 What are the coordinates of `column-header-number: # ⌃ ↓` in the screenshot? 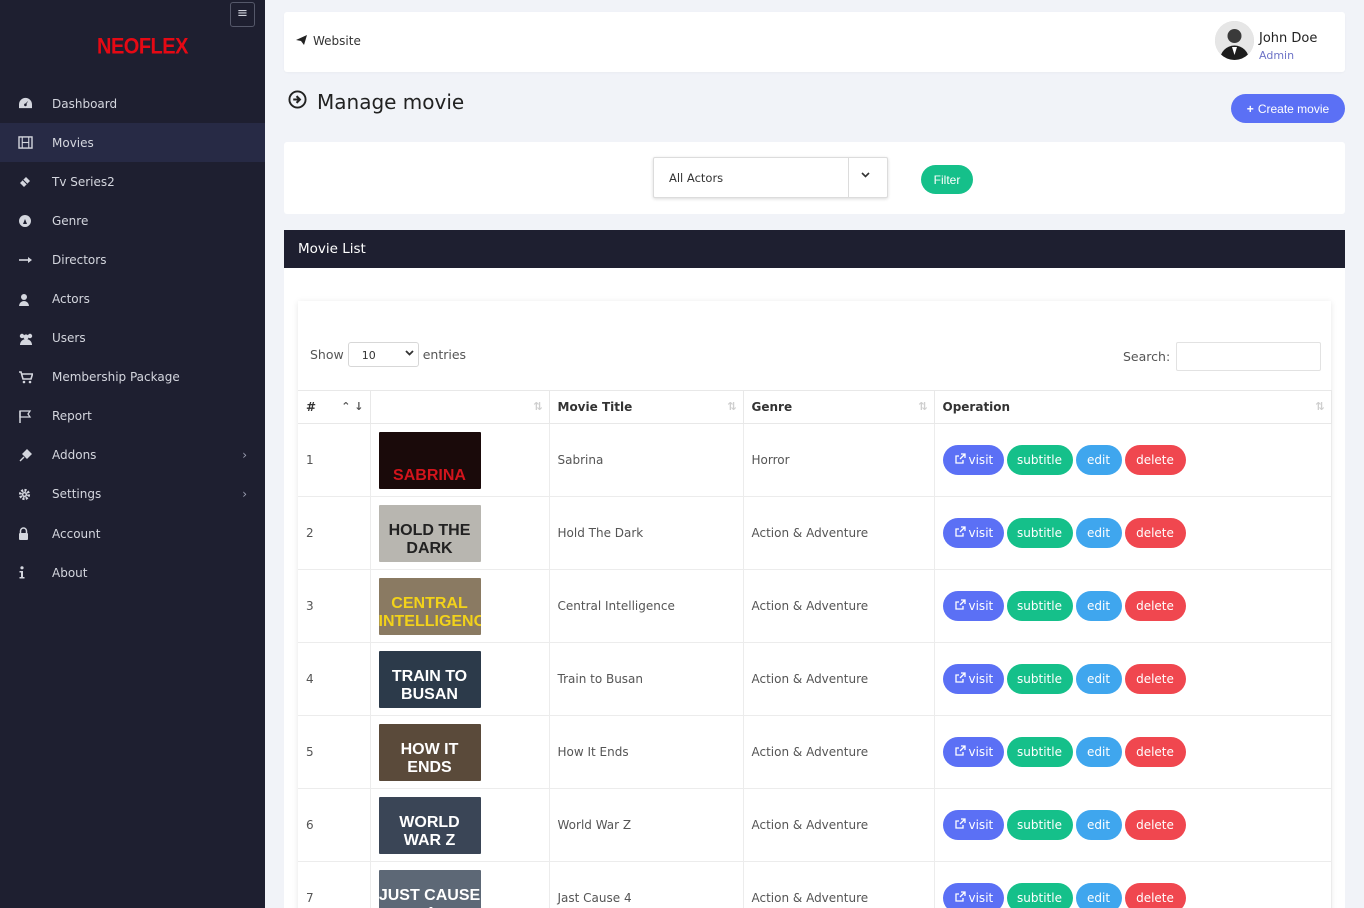 It's located at (334, 407).